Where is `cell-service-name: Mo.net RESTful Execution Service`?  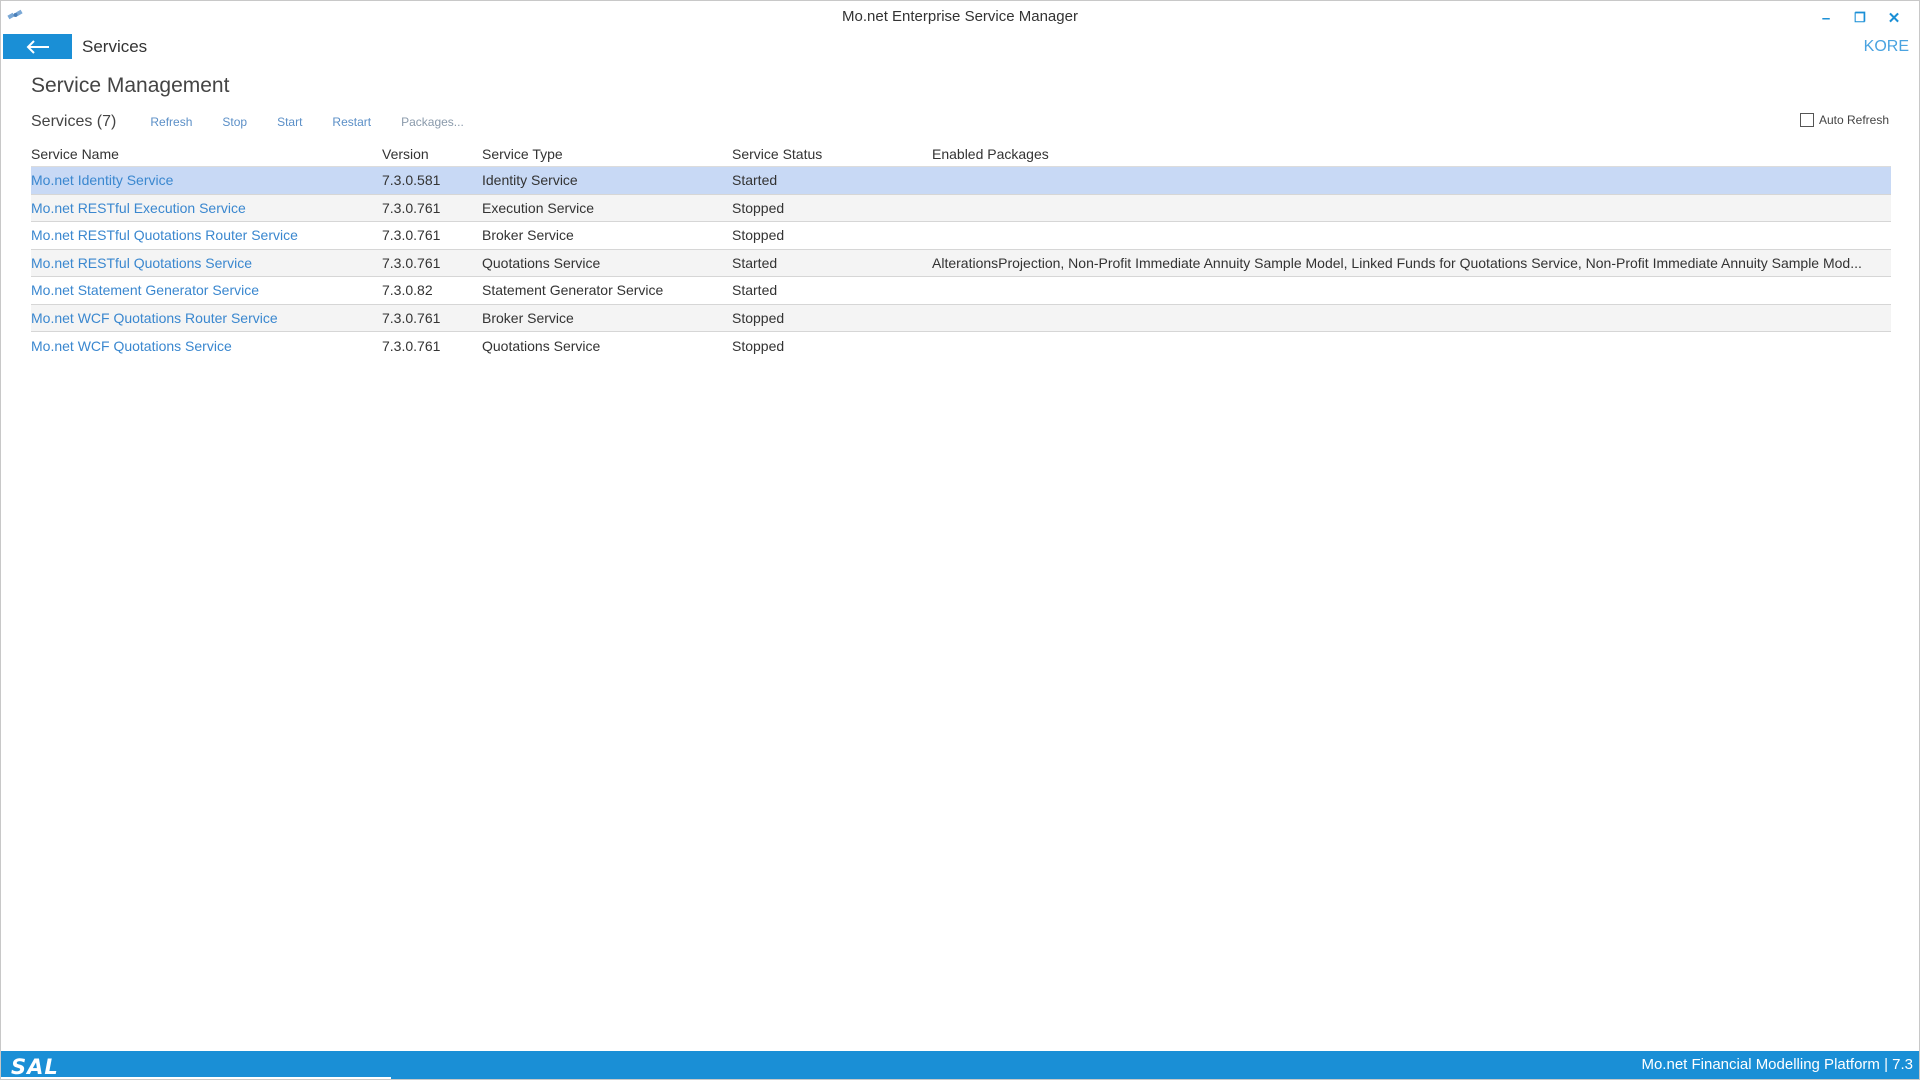
cell-service-name: Mo.net RESTful Execution Service is located at coordinates (206, 208).